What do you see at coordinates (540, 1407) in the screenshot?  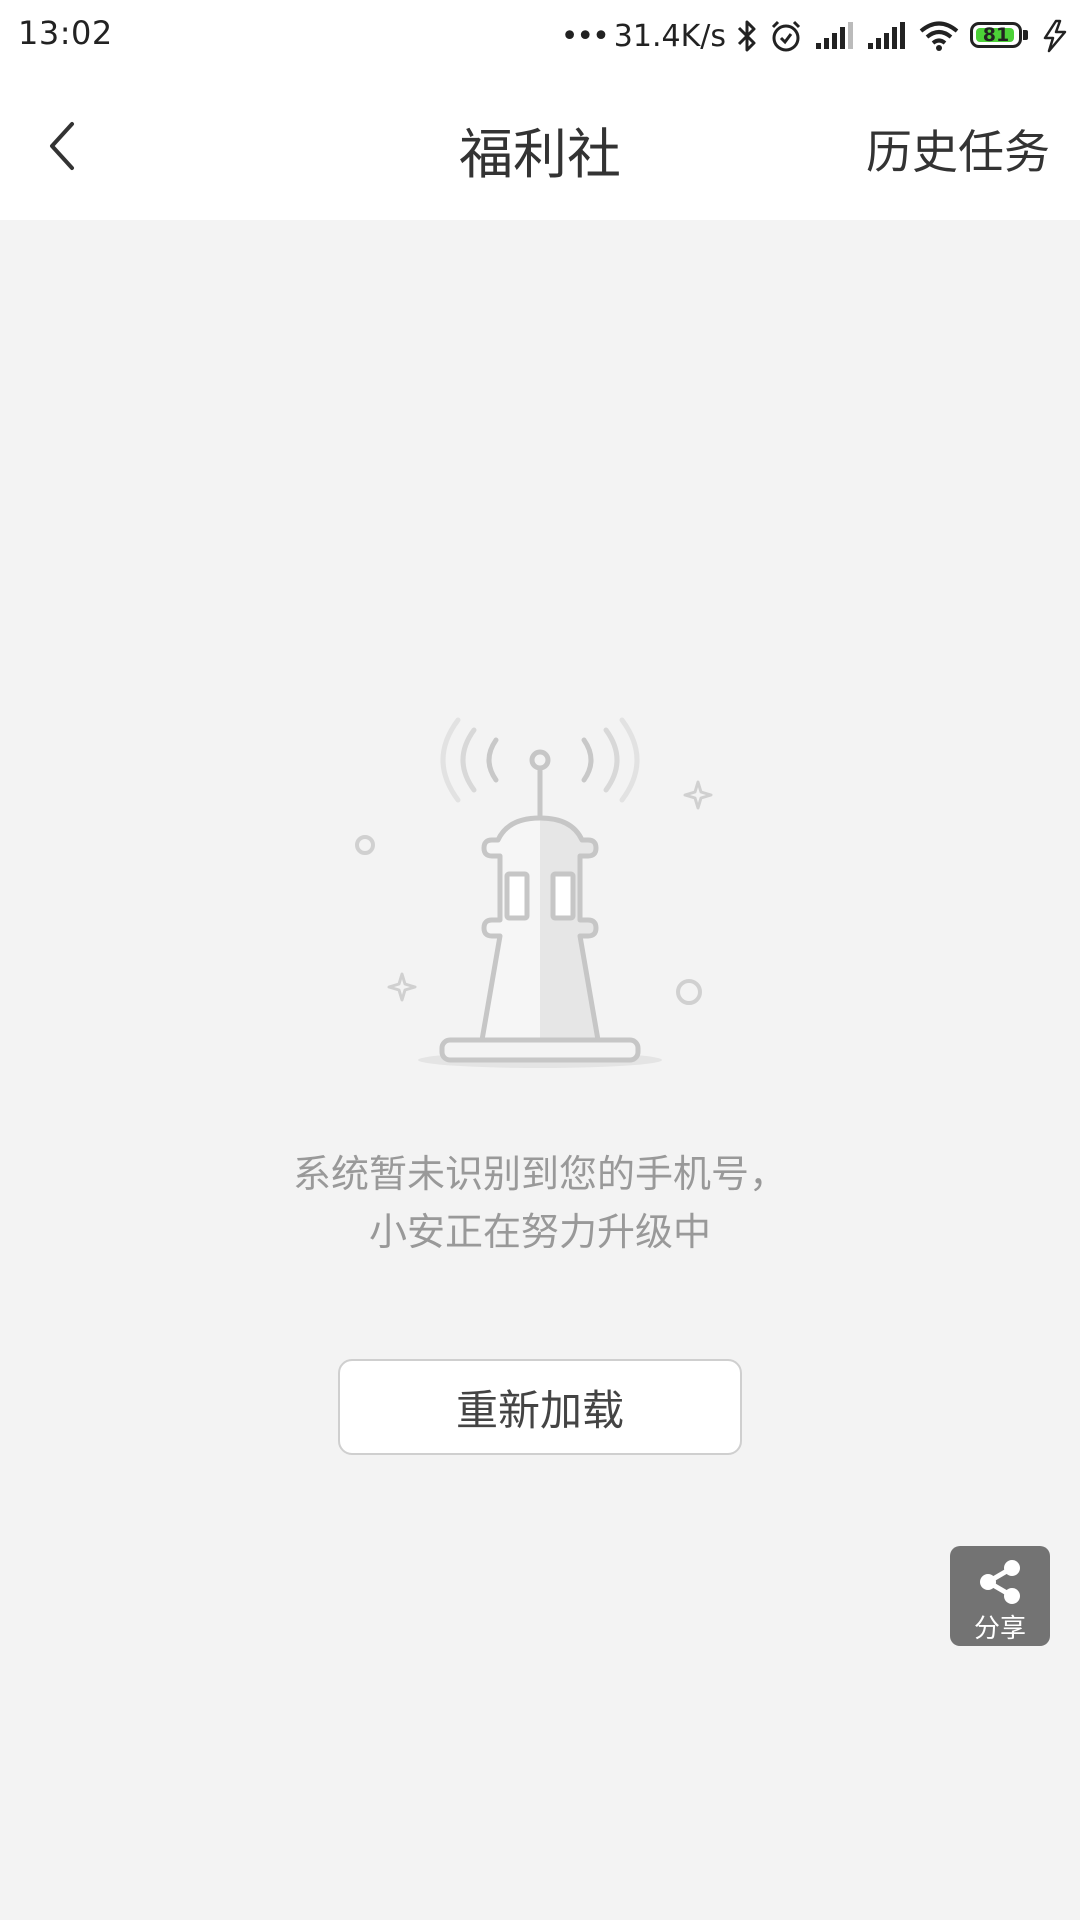 I see `reload-button: 重新加载` at bounding box center [540, 1407].